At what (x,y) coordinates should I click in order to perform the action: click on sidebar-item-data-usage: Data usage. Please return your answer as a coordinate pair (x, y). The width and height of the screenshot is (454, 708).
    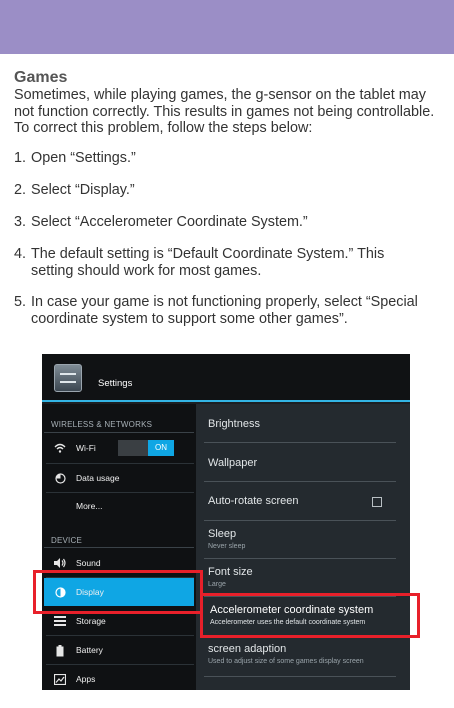
    Looking at the image, I should click on (119, 478).